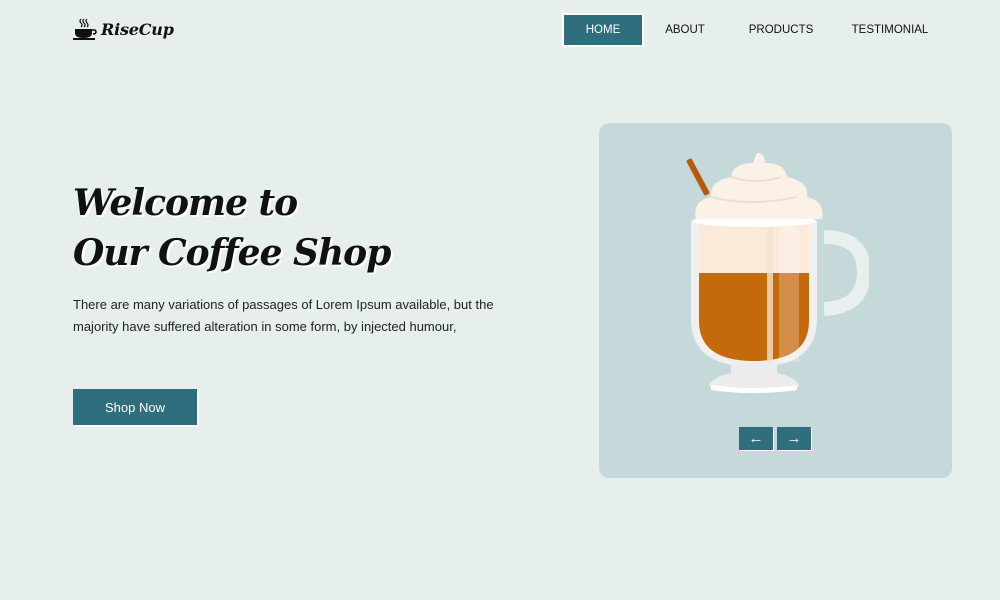  I want to click on nav-testimonial: TESTIMONIAL, so click(890, 30).